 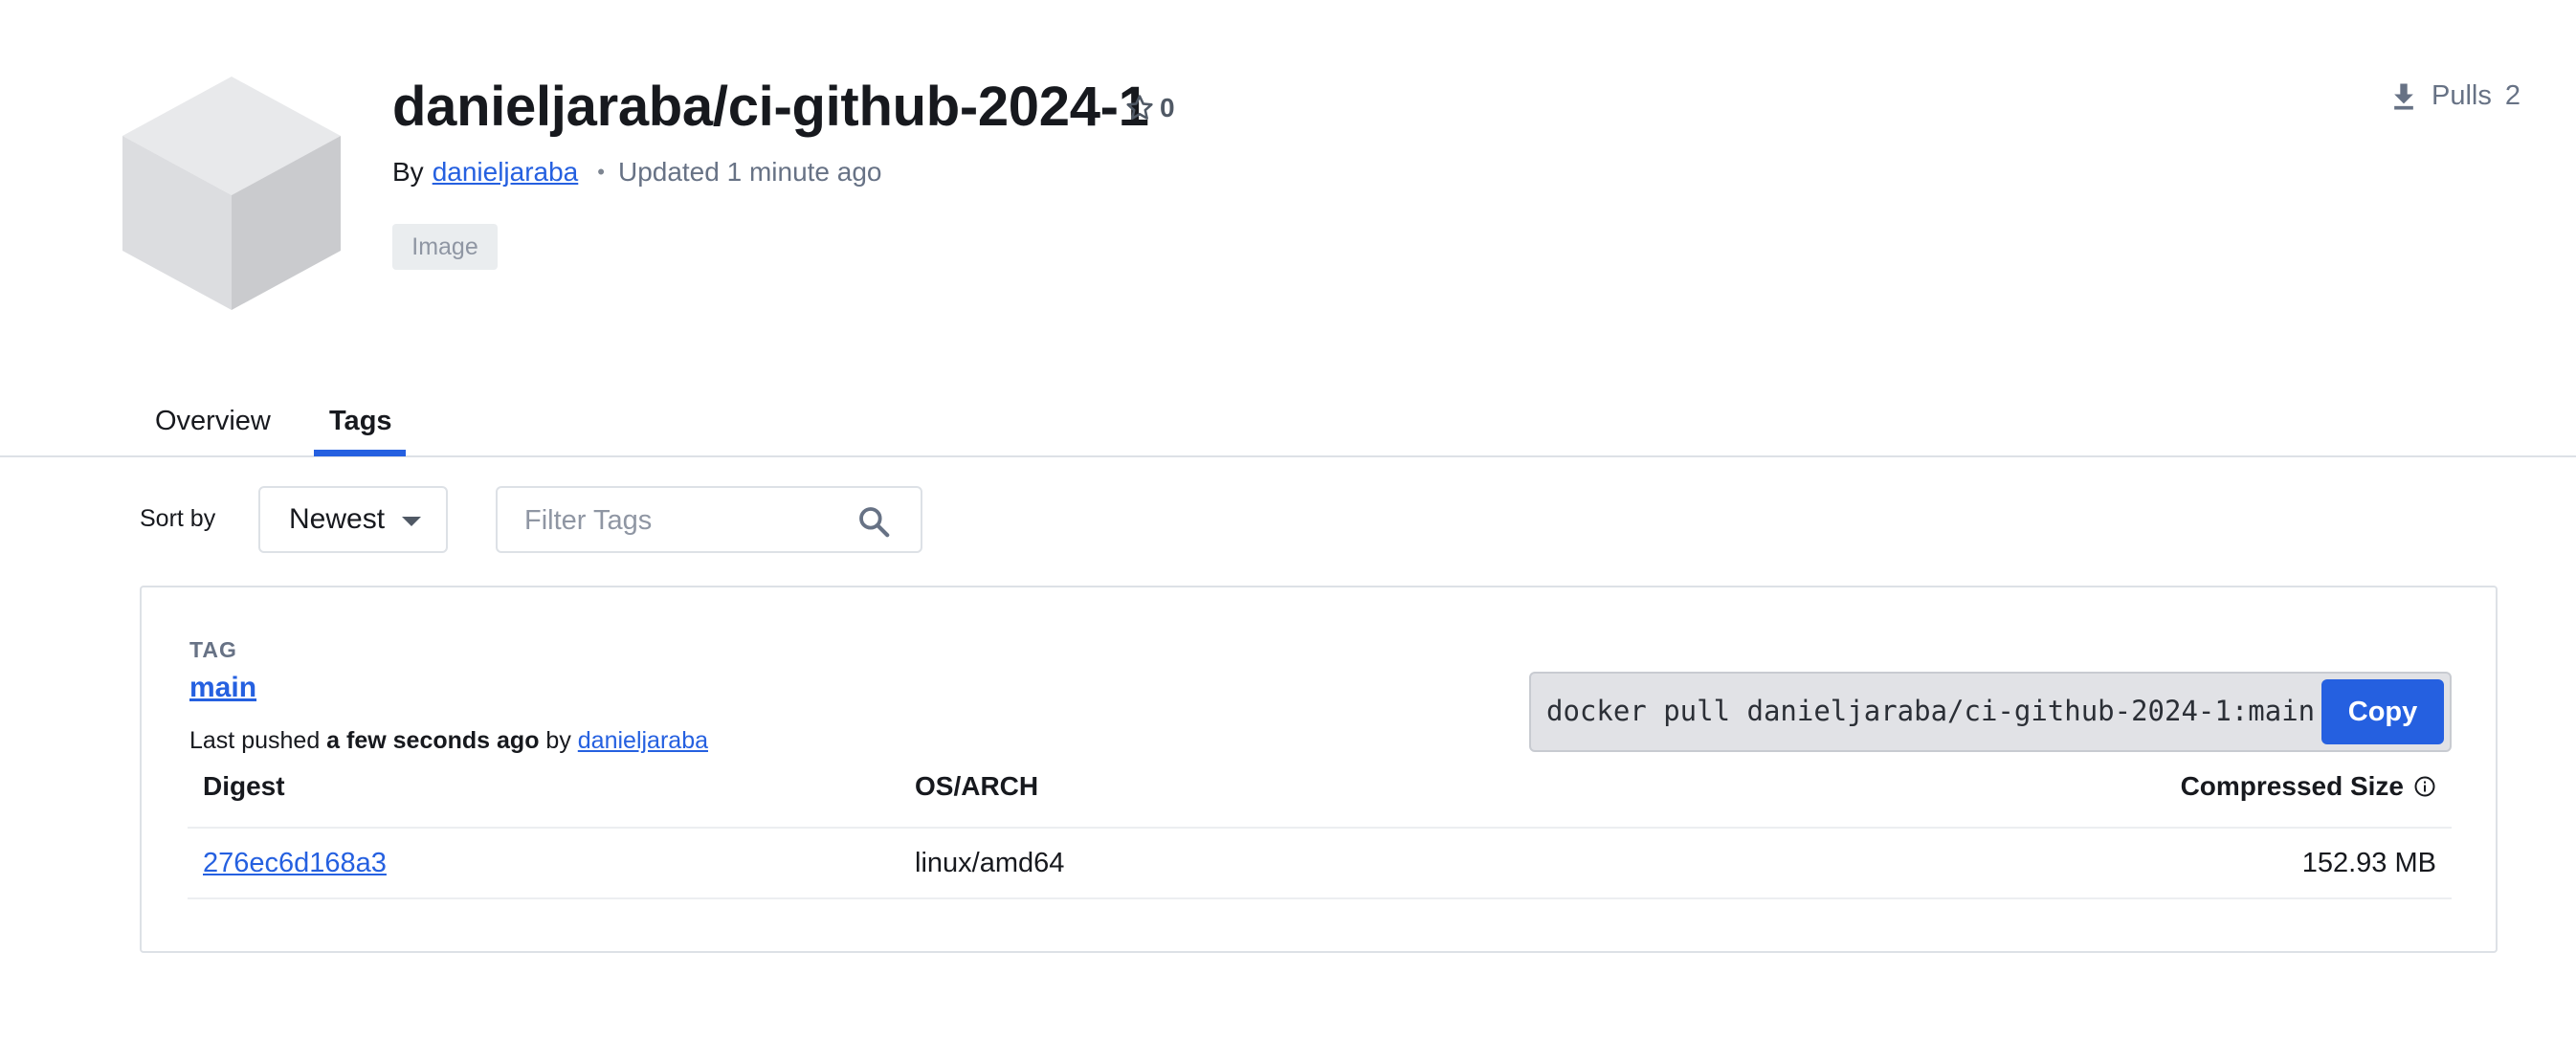 What do you see at coordinates (244, 786) in the screenshot?
I see `column-header-digest: Digest` at bounding box center [244, 786].